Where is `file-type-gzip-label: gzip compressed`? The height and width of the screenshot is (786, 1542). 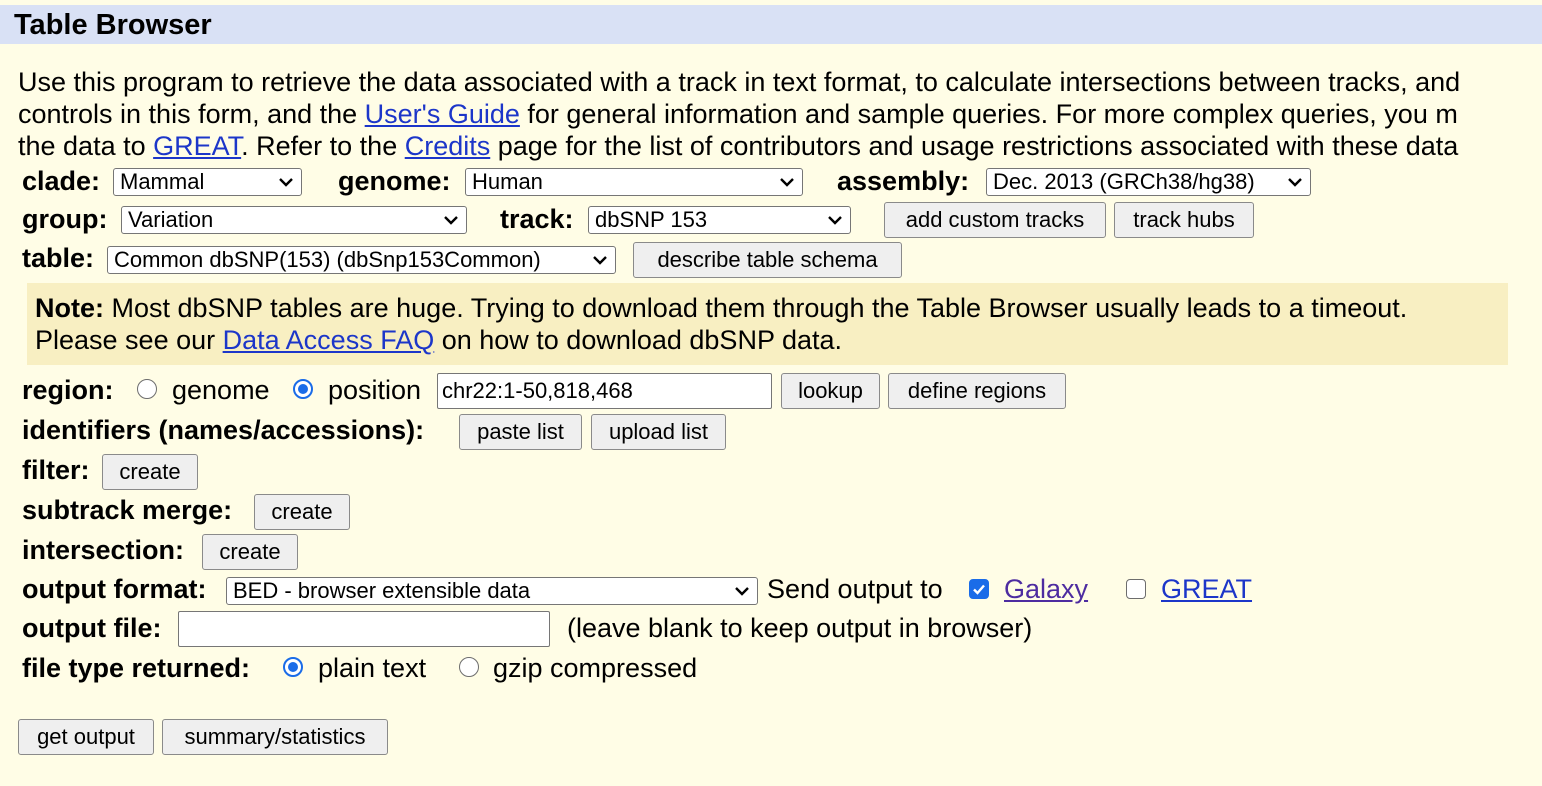 file-type-gzip-label: gzip compressed is located at coordinates (595, 668).